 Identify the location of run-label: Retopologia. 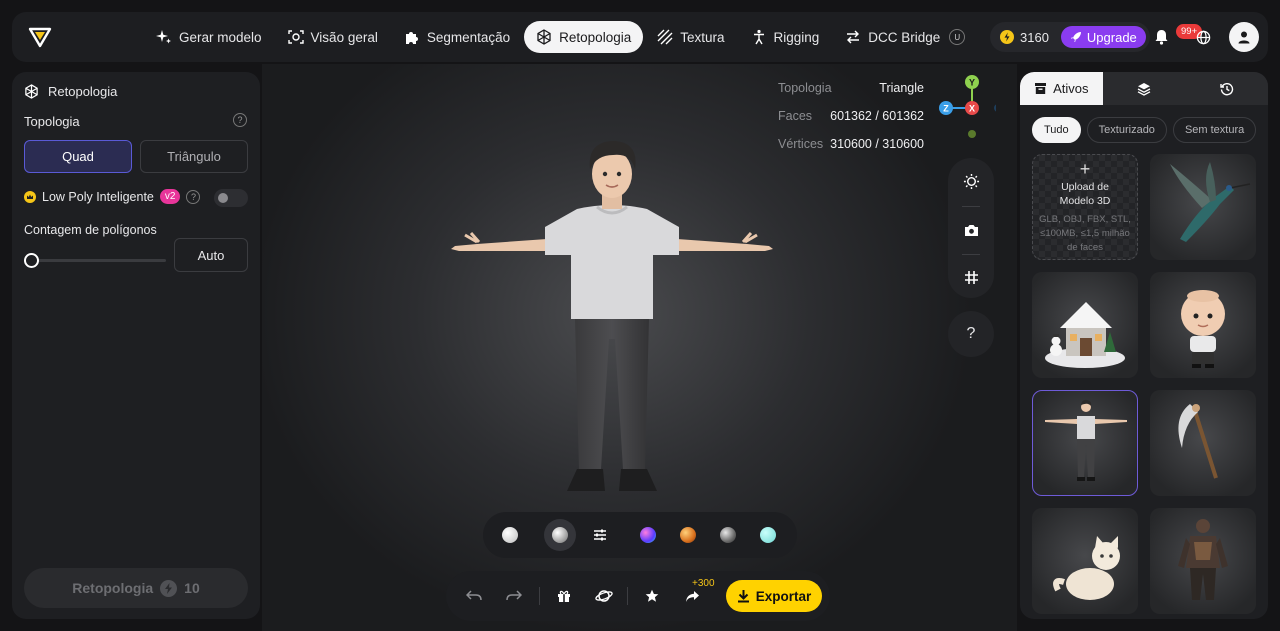
(113, 588).